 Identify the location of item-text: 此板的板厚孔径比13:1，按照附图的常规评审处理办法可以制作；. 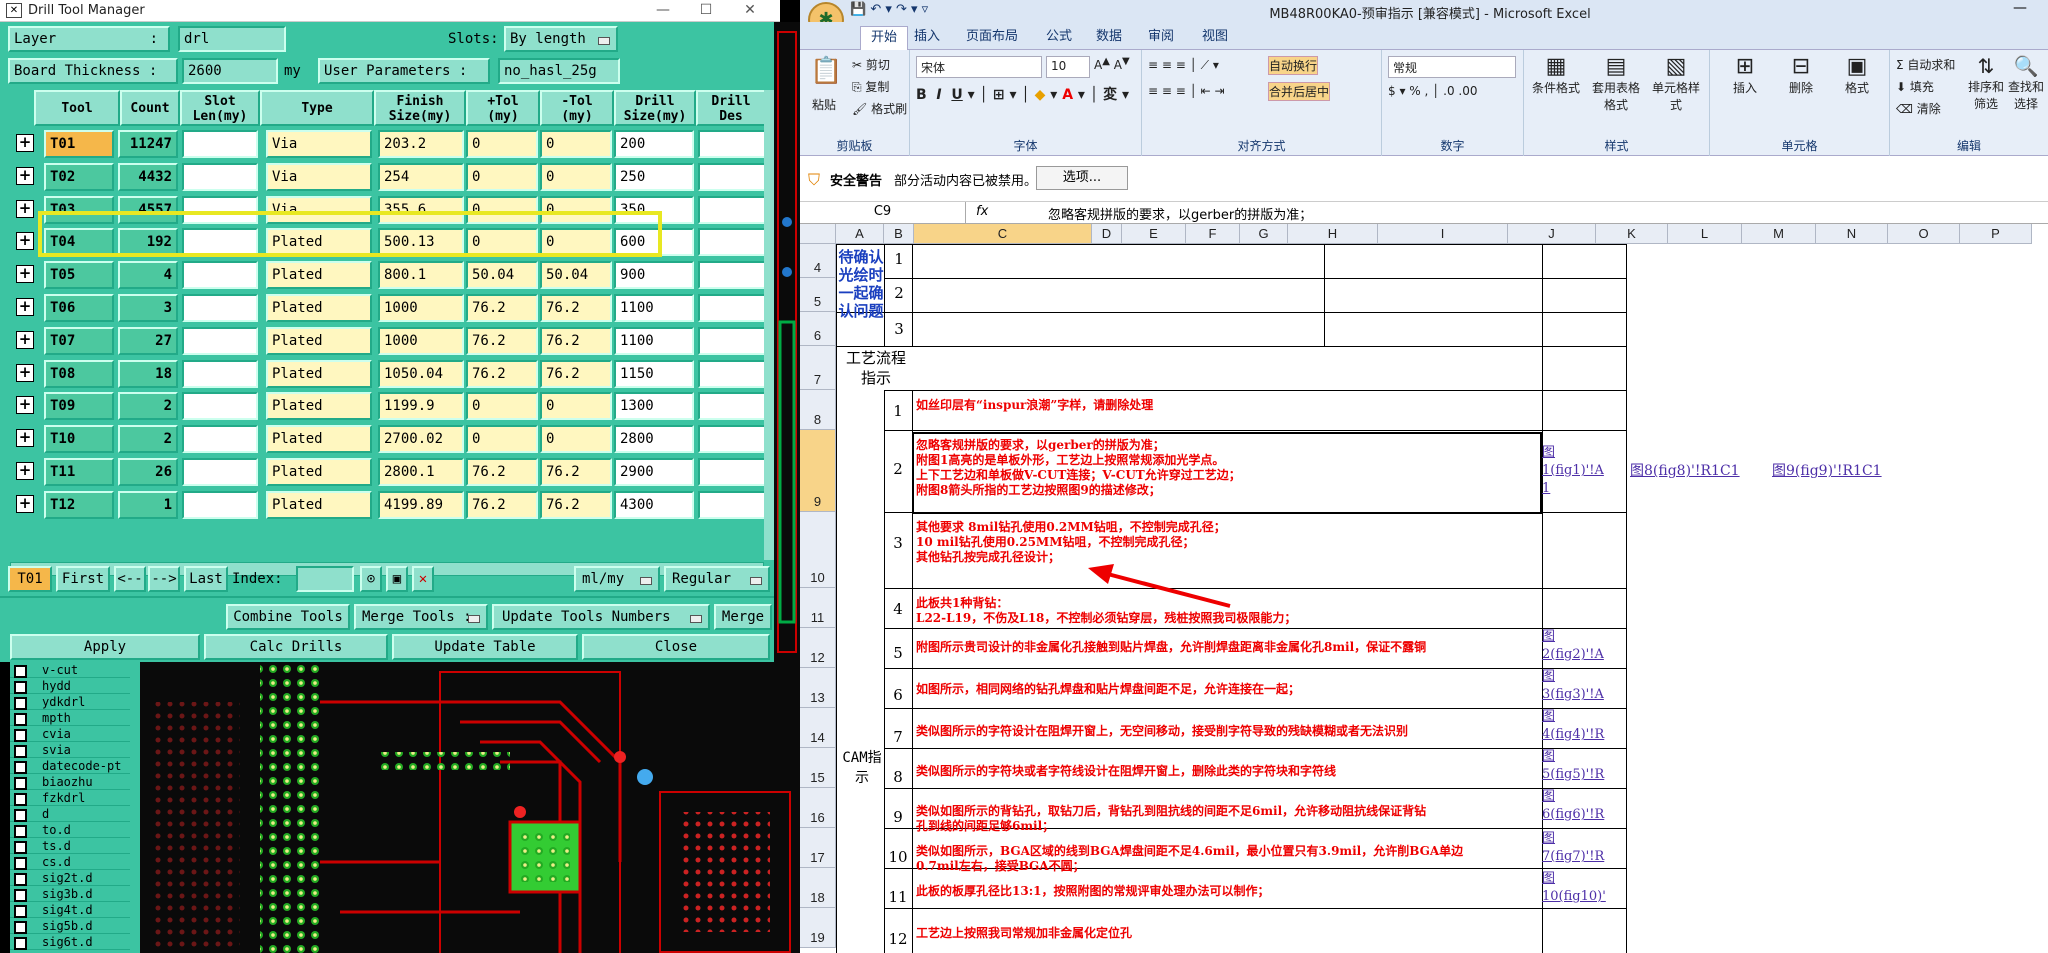
(1228, 891).